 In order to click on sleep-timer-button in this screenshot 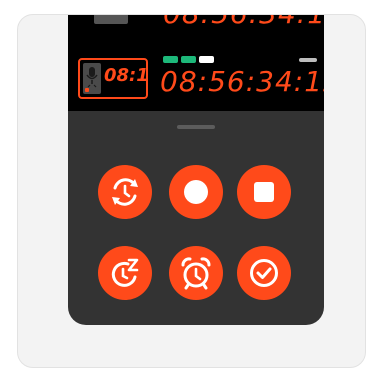, I will do `click(125, 273)`.